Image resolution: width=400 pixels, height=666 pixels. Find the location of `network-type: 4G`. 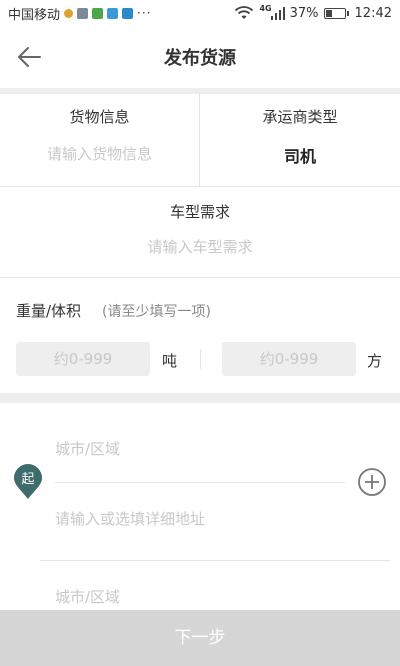

network-type: 4G is located at coordinates (265, 8).